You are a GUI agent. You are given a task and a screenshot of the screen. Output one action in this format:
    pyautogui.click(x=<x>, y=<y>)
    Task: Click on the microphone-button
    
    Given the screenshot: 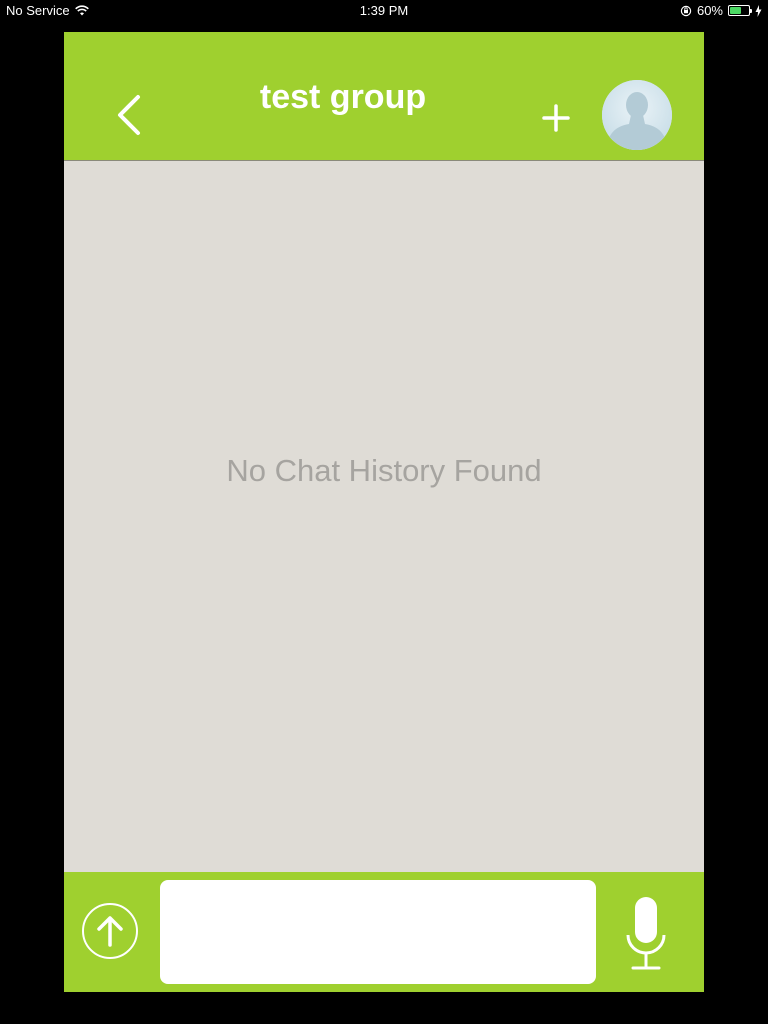 What is the action you would take?
    pyautogui.click(x=646, y=934)
    